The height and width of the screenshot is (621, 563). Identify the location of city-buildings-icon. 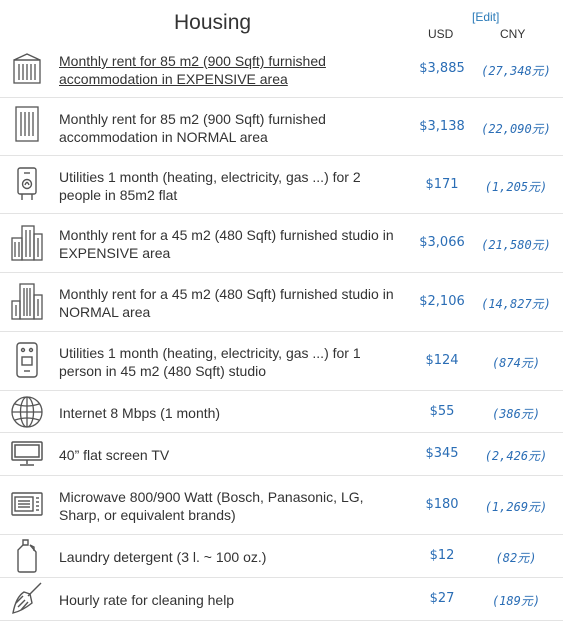
(27, 242).